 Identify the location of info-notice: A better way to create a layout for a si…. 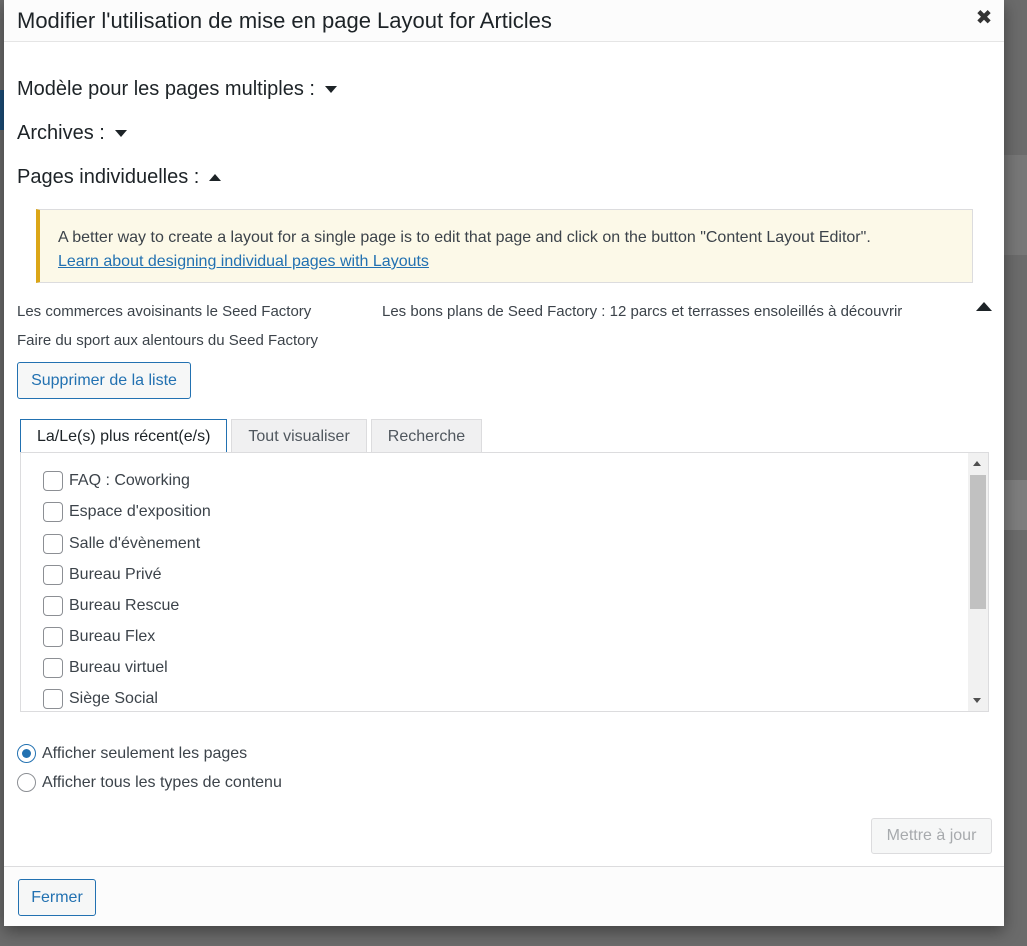
(504, 246).